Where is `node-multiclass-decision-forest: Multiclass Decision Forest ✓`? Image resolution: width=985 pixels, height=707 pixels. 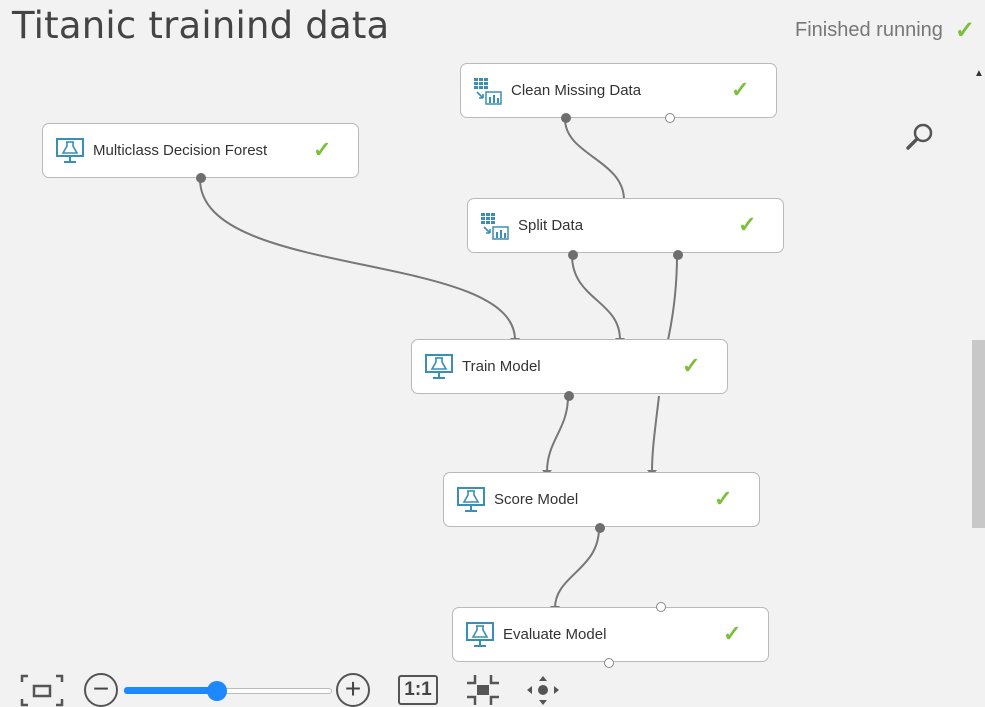 node-multiclass-decision-forest: Multiclass Decision Forest ✓ is located at coordinates (200, 153).